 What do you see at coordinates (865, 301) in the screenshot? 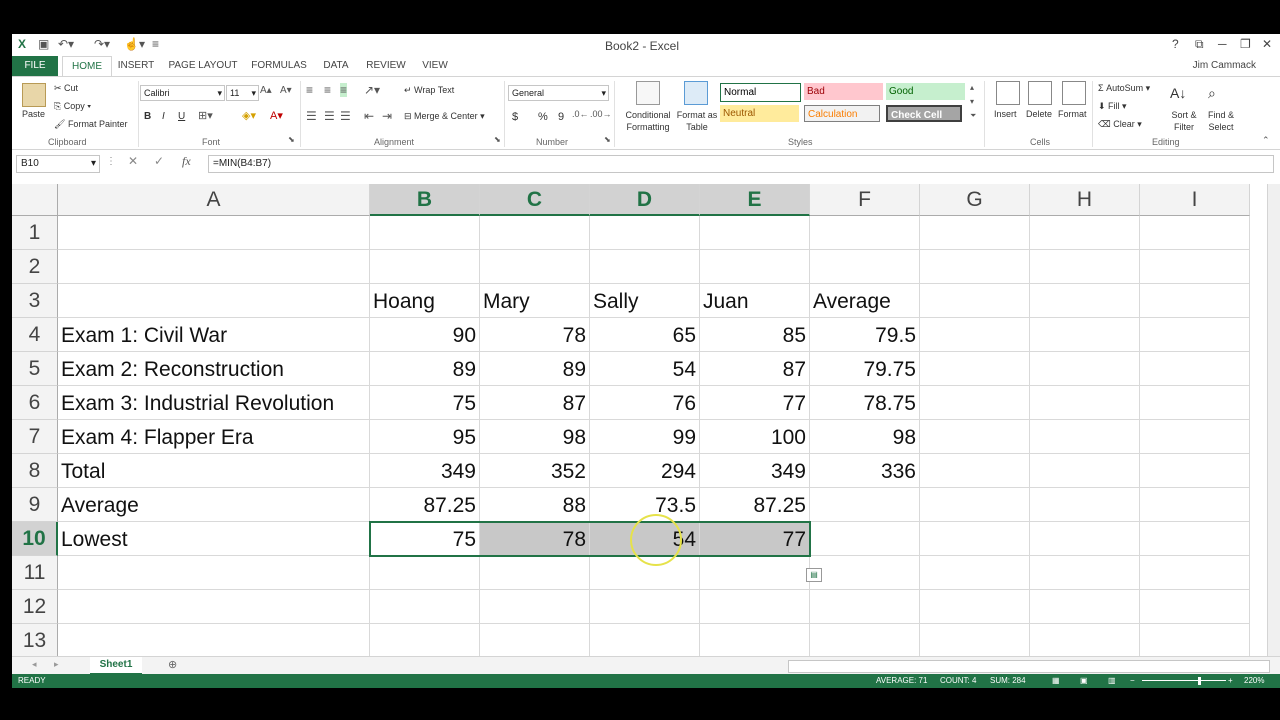
I see `cell-f3: Average` at bounding box center [865, 301].